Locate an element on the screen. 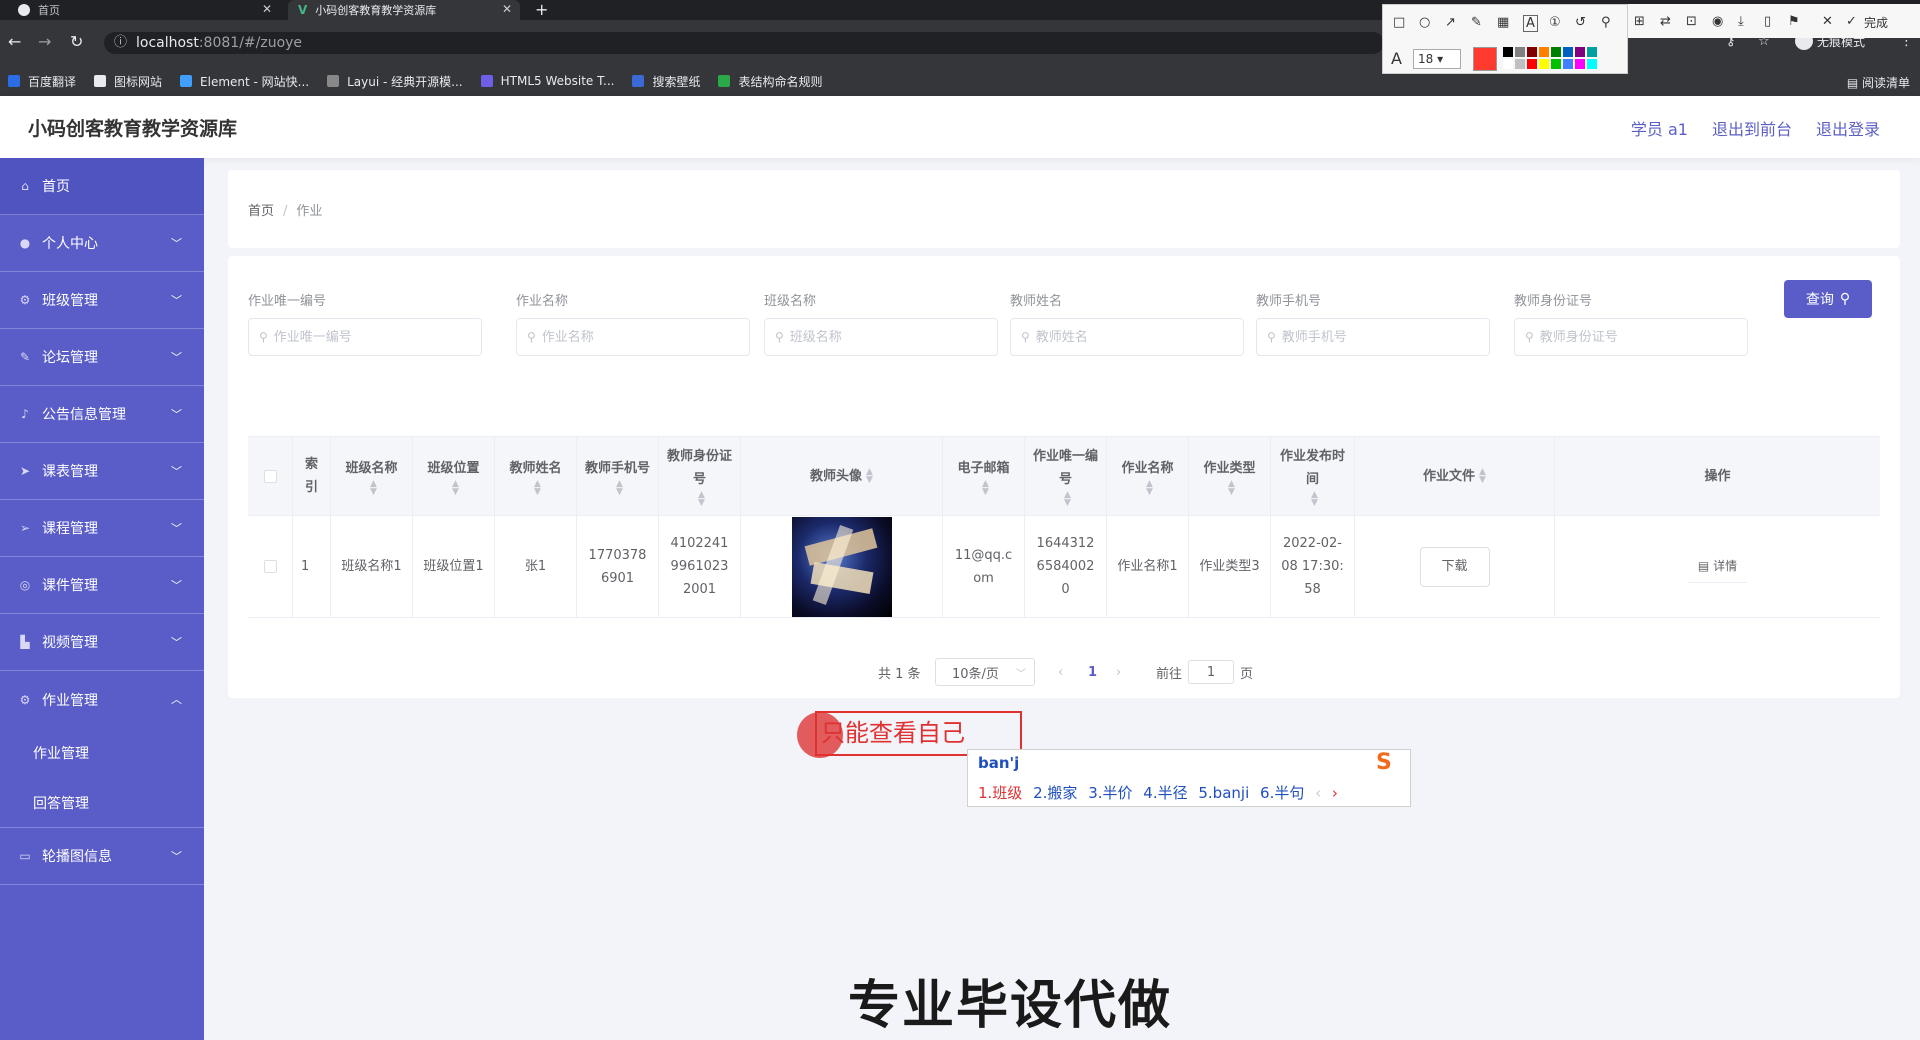 The height and width of the screenshot is (1040, 1920). ime-next-icon: › is located at coordinates (1335, 793).